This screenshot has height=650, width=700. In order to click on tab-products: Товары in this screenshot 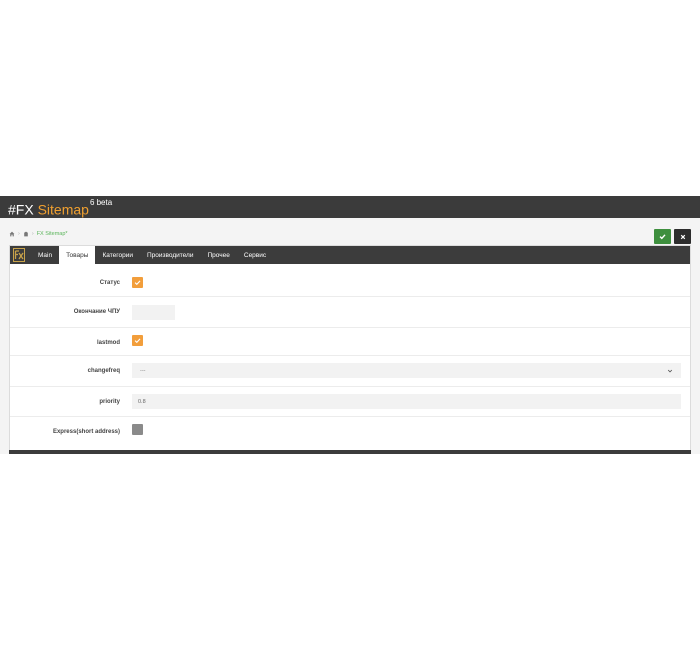, I will do `click(77, 255)`.